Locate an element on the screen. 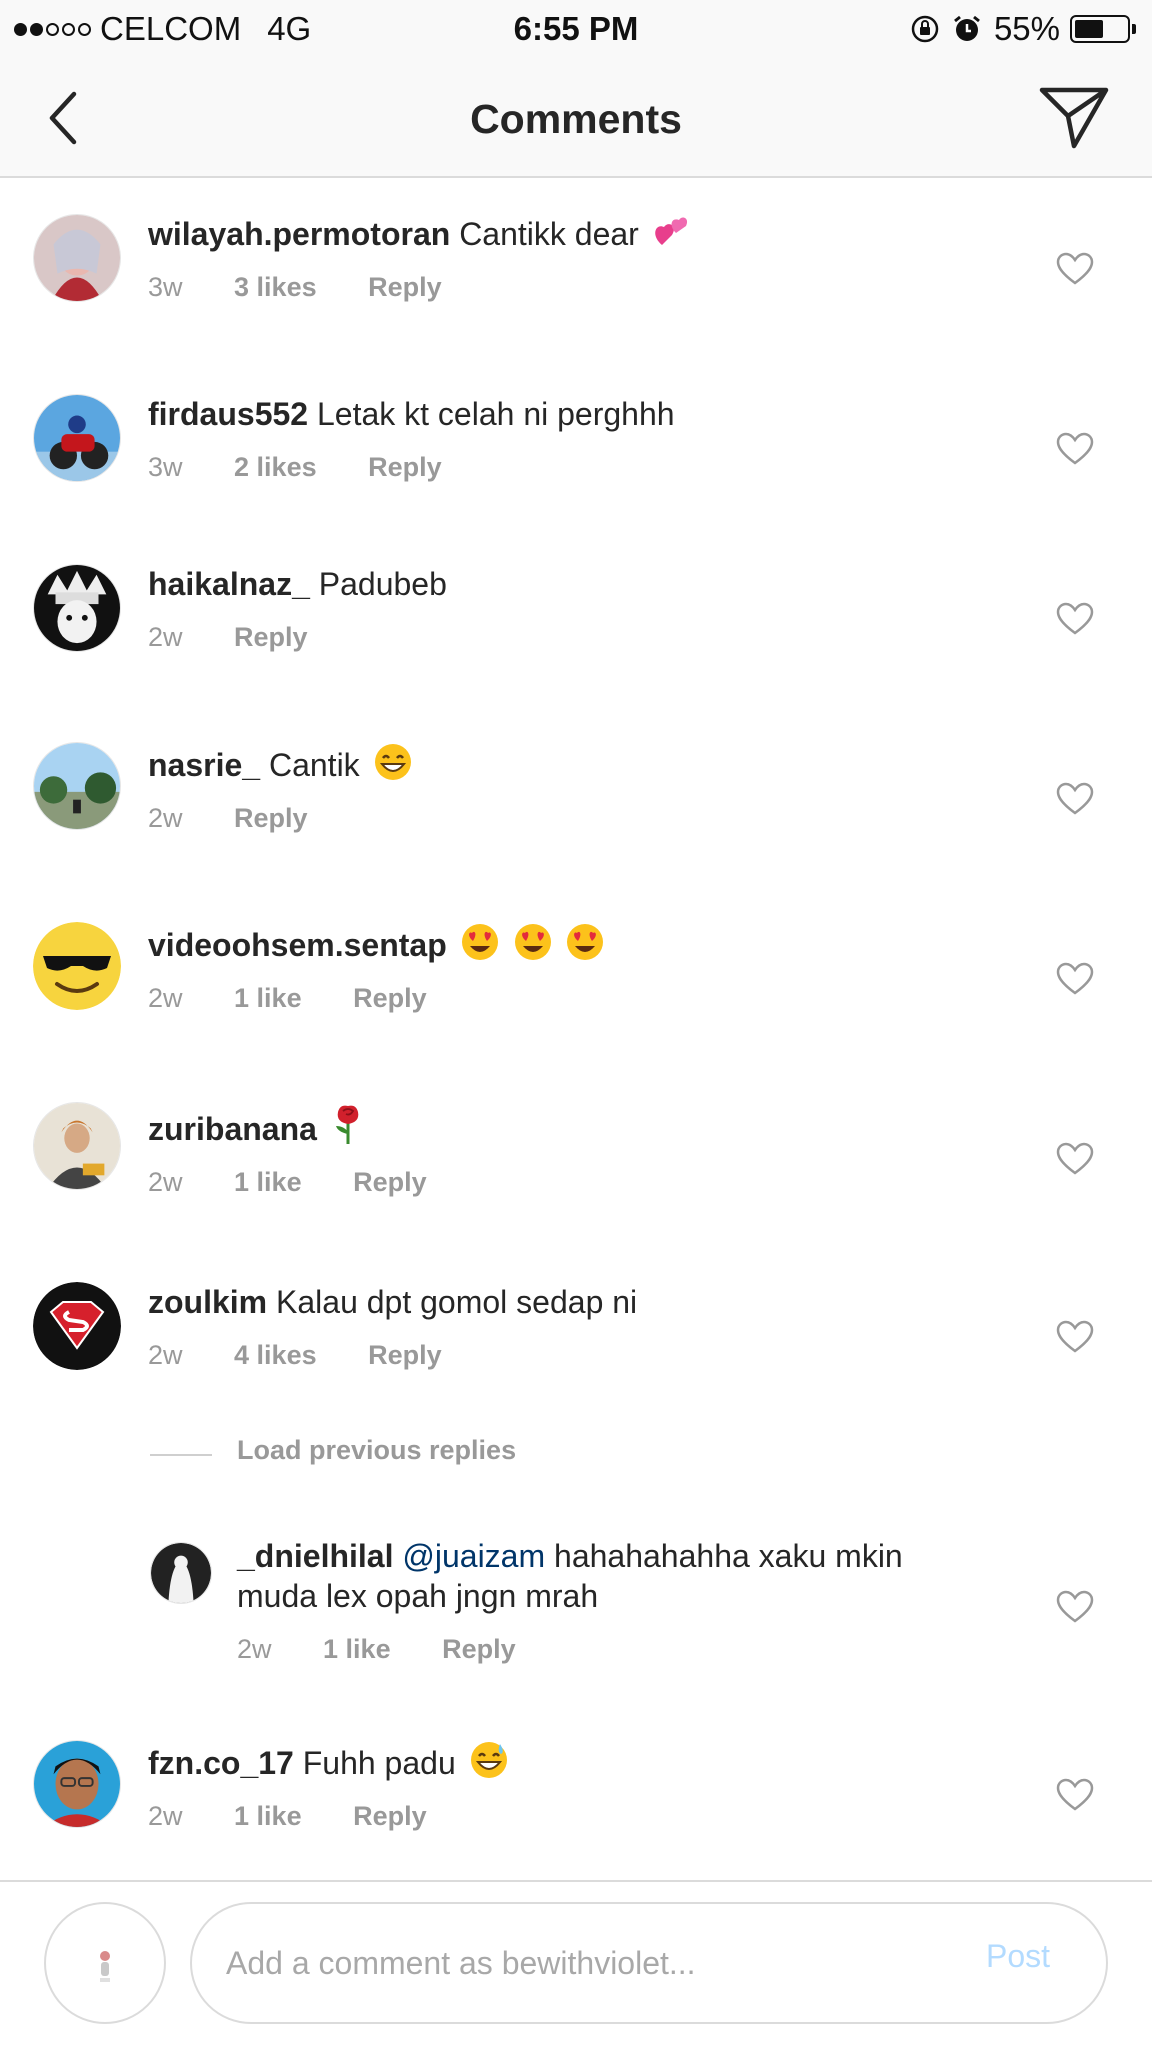  comment-message: Cantik is located at coordinates (314, 765).